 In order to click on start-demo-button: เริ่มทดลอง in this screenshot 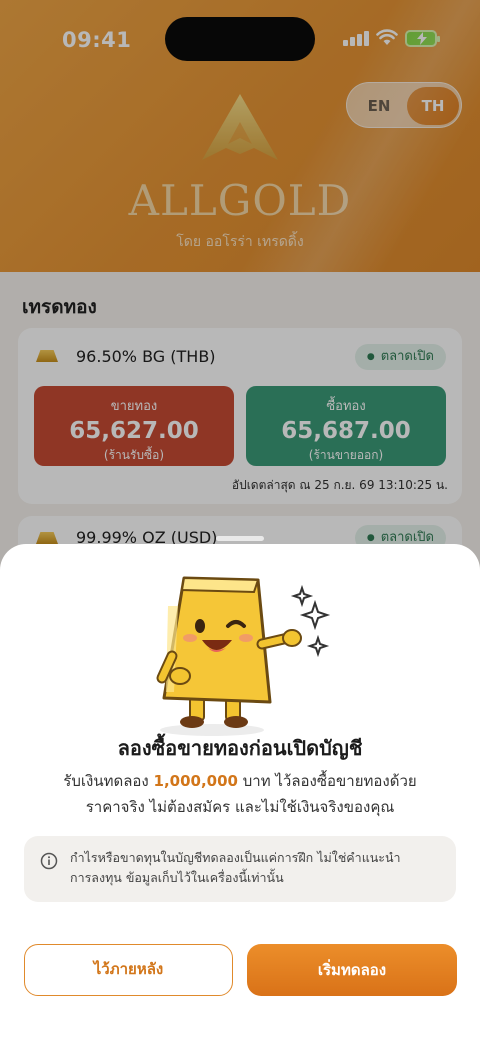, I will do `click(352, 970)`.